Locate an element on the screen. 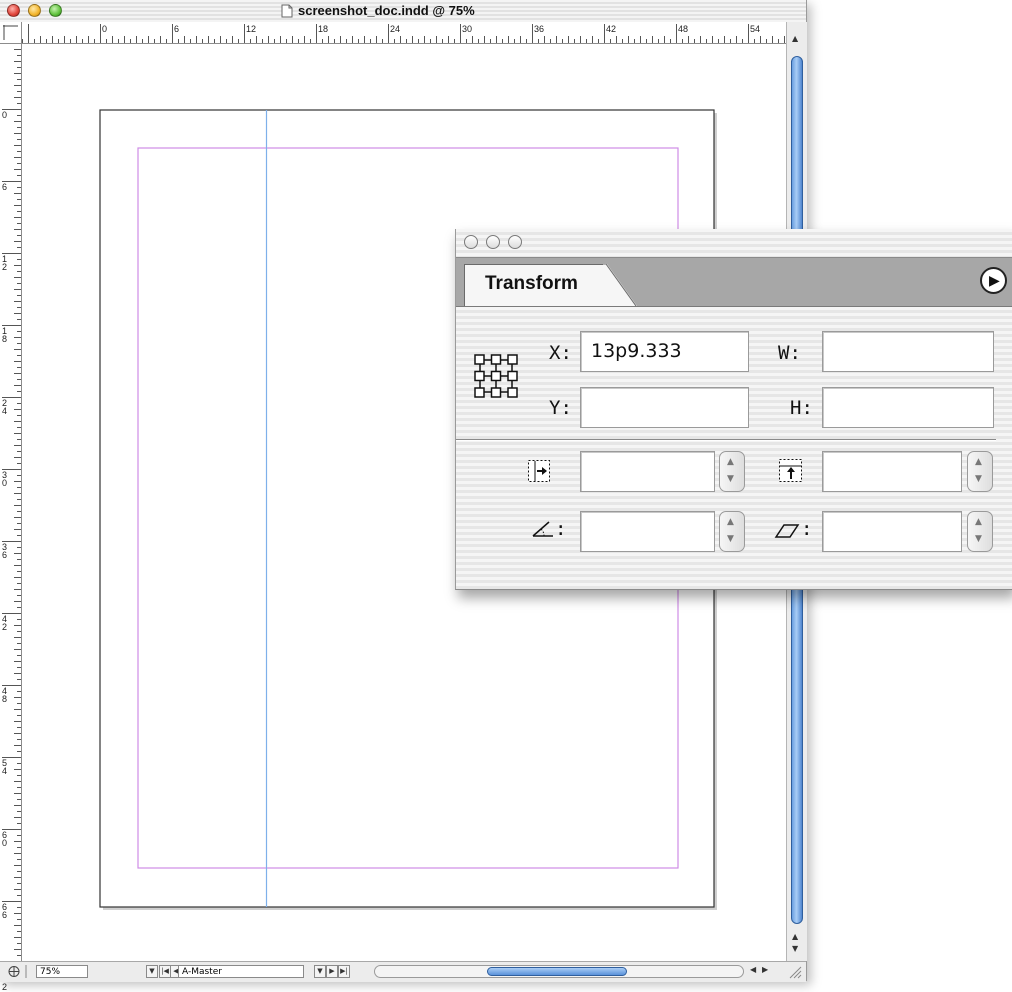 This screenshot has width=1012, height=992. vertical-ruler-ticks is located at coordinates (11, 499).